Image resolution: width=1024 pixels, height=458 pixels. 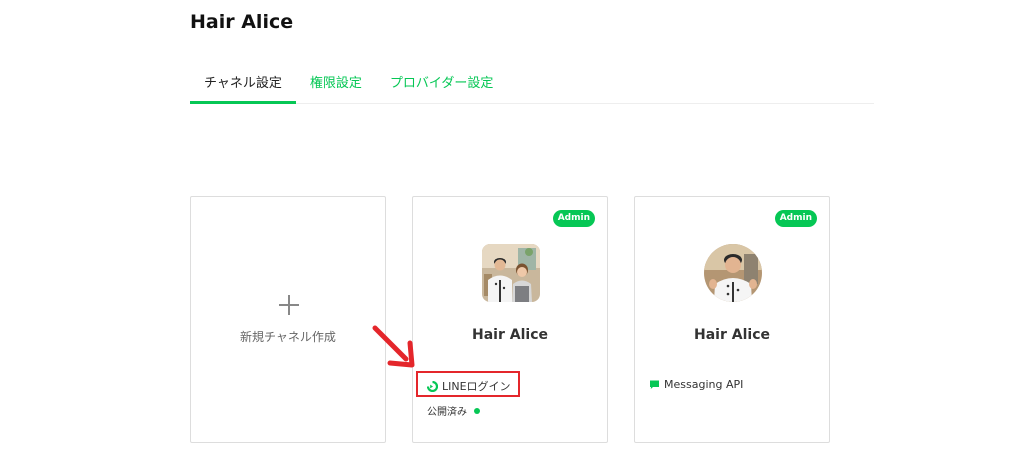 What do you see at coordinates (468, 384) in the screenshot?
I see `highlight-box` at bounding box center [468, 384].